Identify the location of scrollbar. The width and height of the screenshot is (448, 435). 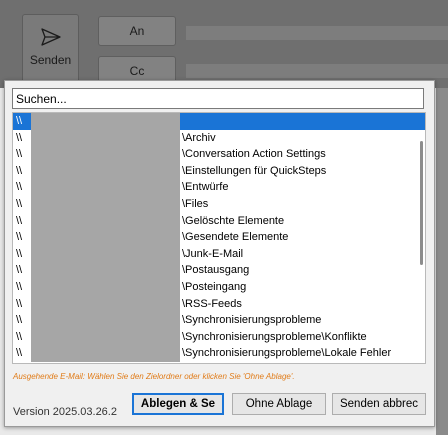
(420, 238).